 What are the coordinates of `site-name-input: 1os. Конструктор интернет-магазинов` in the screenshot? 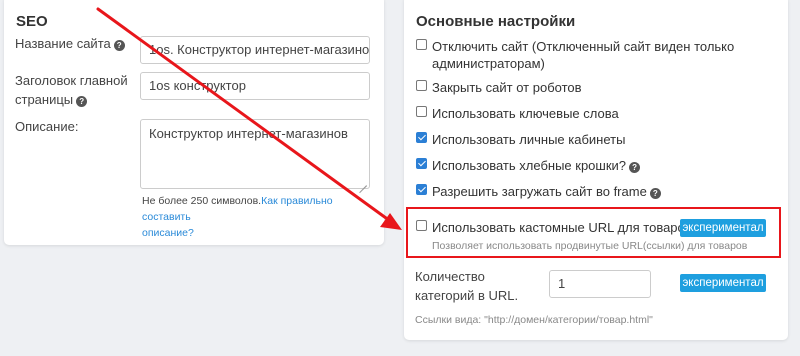 It's located at (255, 50).